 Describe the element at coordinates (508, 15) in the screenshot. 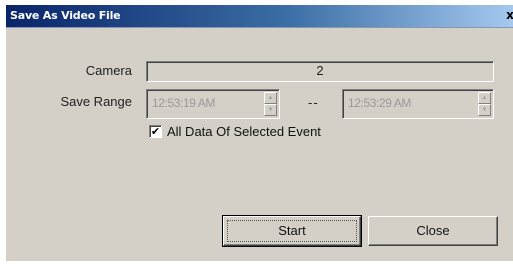

I see `close-icon: x` at that location.